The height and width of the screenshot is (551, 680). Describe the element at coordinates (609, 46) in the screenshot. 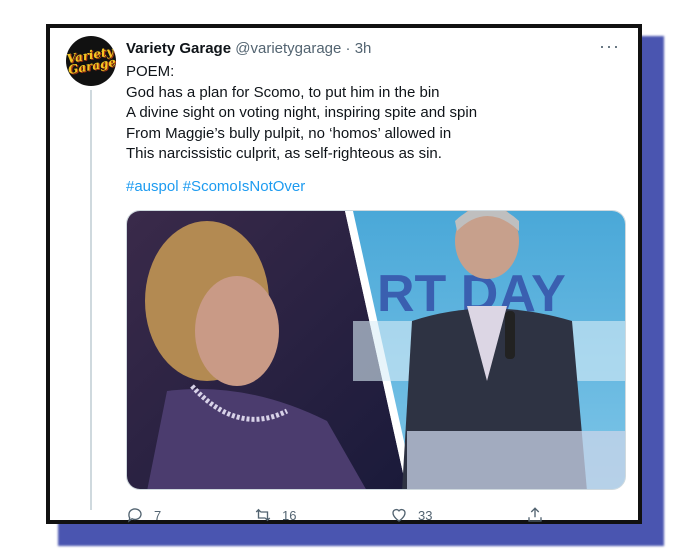

I see `more-icon: ···` at that location.